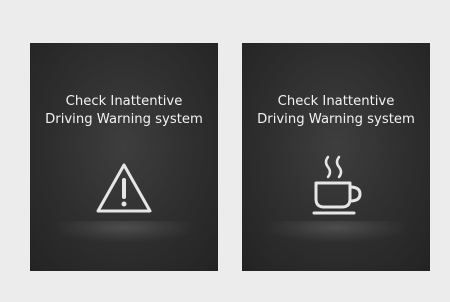  Describe the element at coordinates (124, 101) in the screenshot. I see `warning-message-line1: Check Inattentive` at that location.